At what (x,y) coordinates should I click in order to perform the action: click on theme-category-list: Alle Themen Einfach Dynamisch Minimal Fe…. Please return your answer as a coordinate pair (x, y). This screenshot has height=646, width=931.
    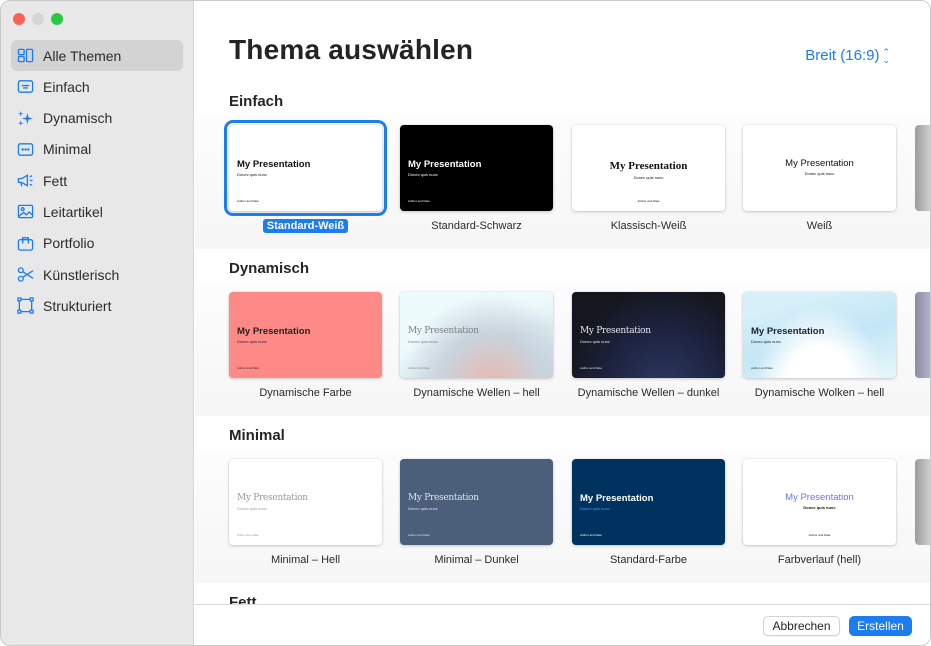
    Looking at the image, I should click on (97, 181).